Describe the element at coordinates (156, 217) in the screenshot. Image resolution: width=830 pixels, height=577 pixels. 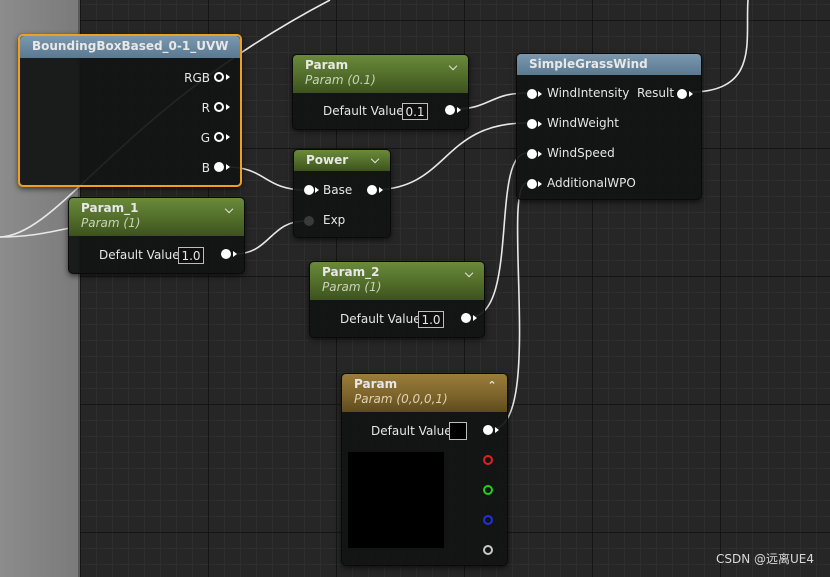
I see `param-1-header: Param_1 Param (1) ⌵` at that location.